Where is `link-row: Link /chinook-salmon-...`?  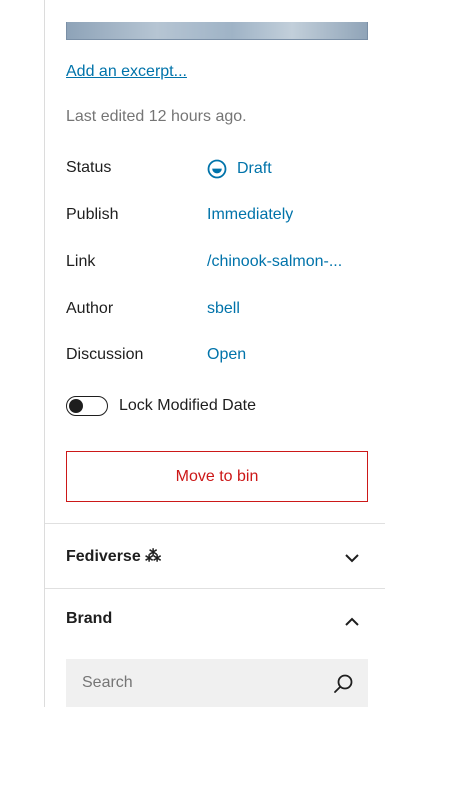 link-row: Link /chinook-salmon-... is located at coordinates (217, 265).